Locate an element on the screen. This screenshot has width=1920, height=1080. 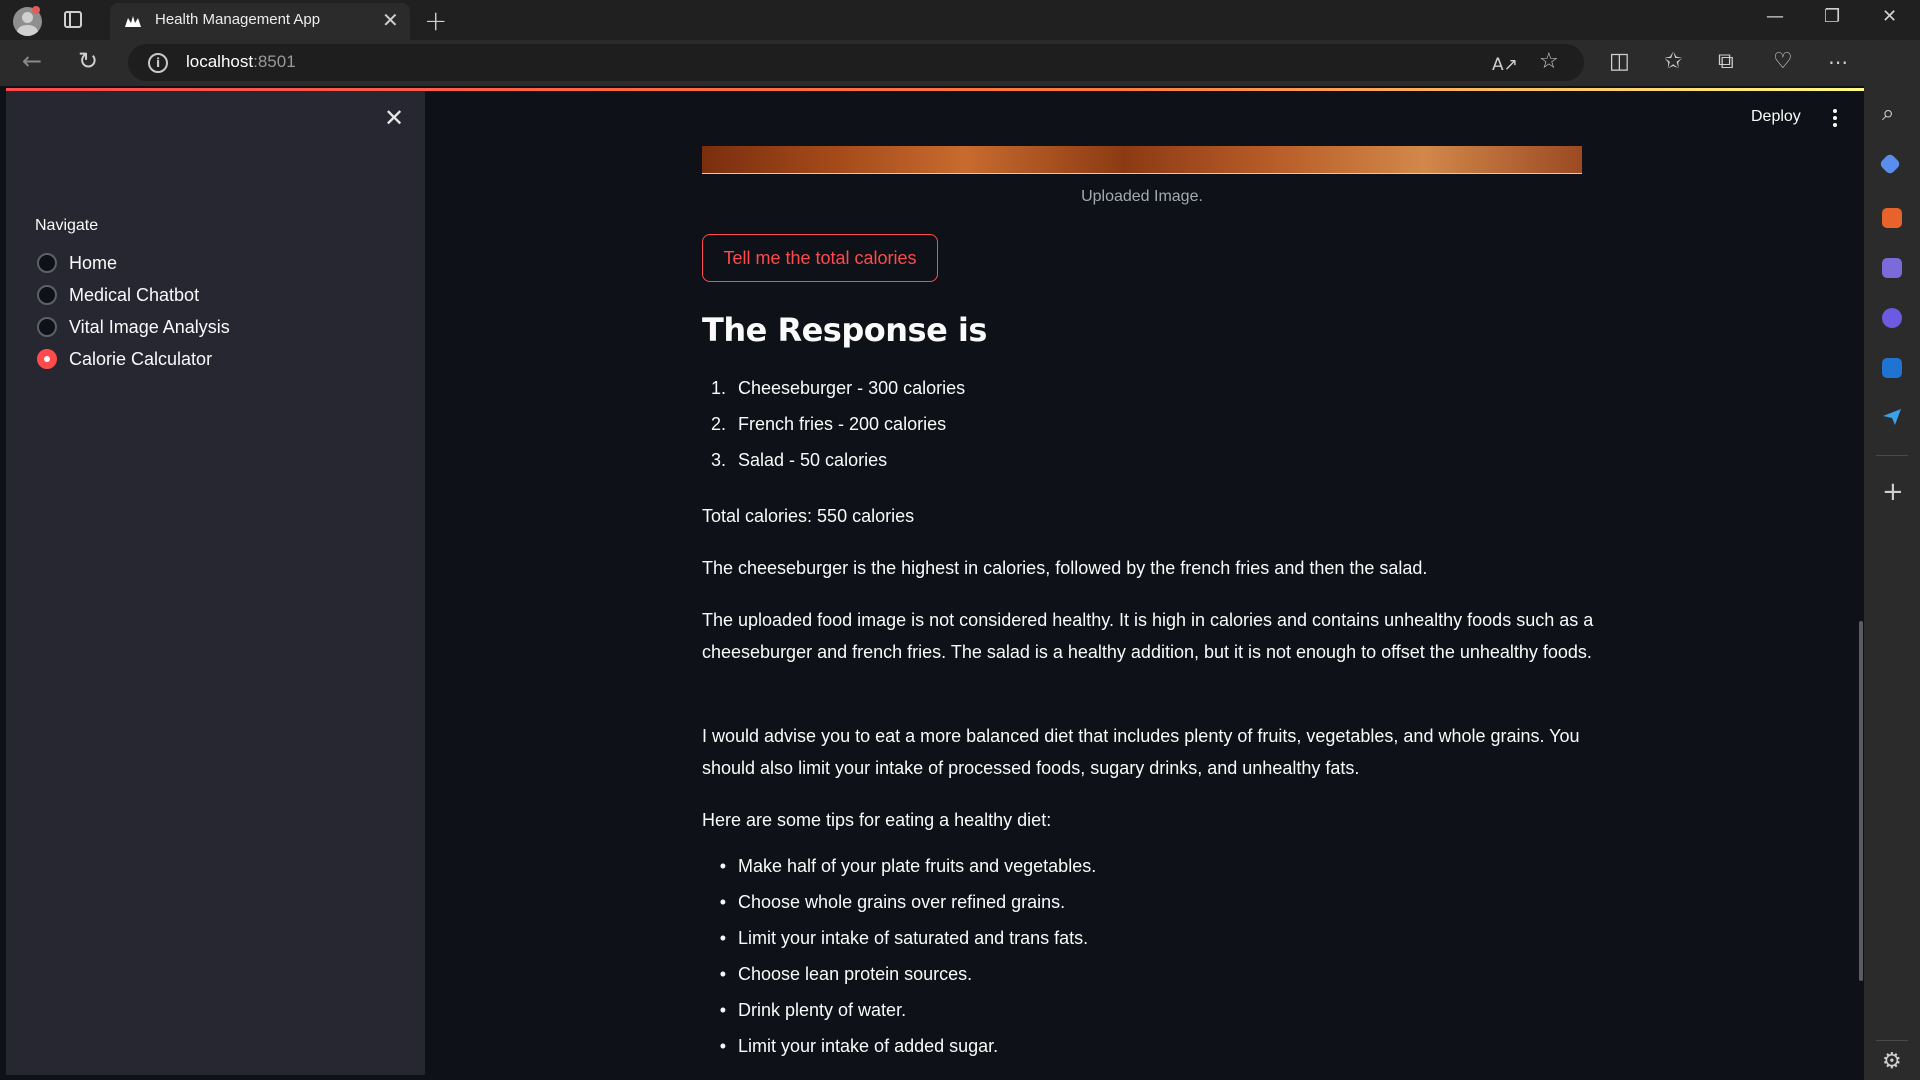
list-item: • Choose lean protein sources. is located at coordinates (846, 974).